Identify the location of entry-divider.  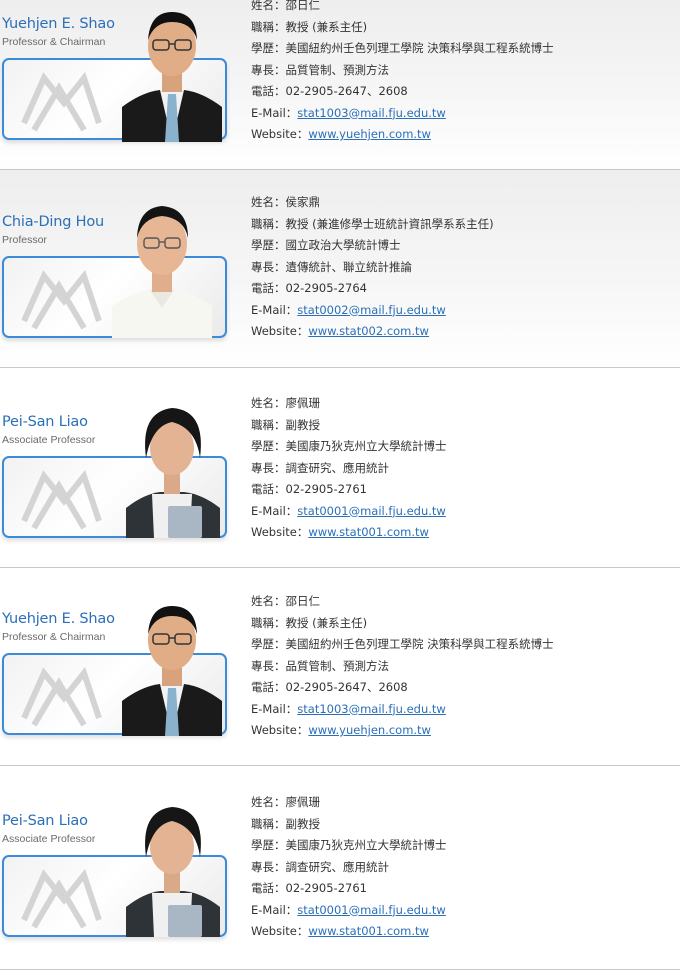
(340, 969).